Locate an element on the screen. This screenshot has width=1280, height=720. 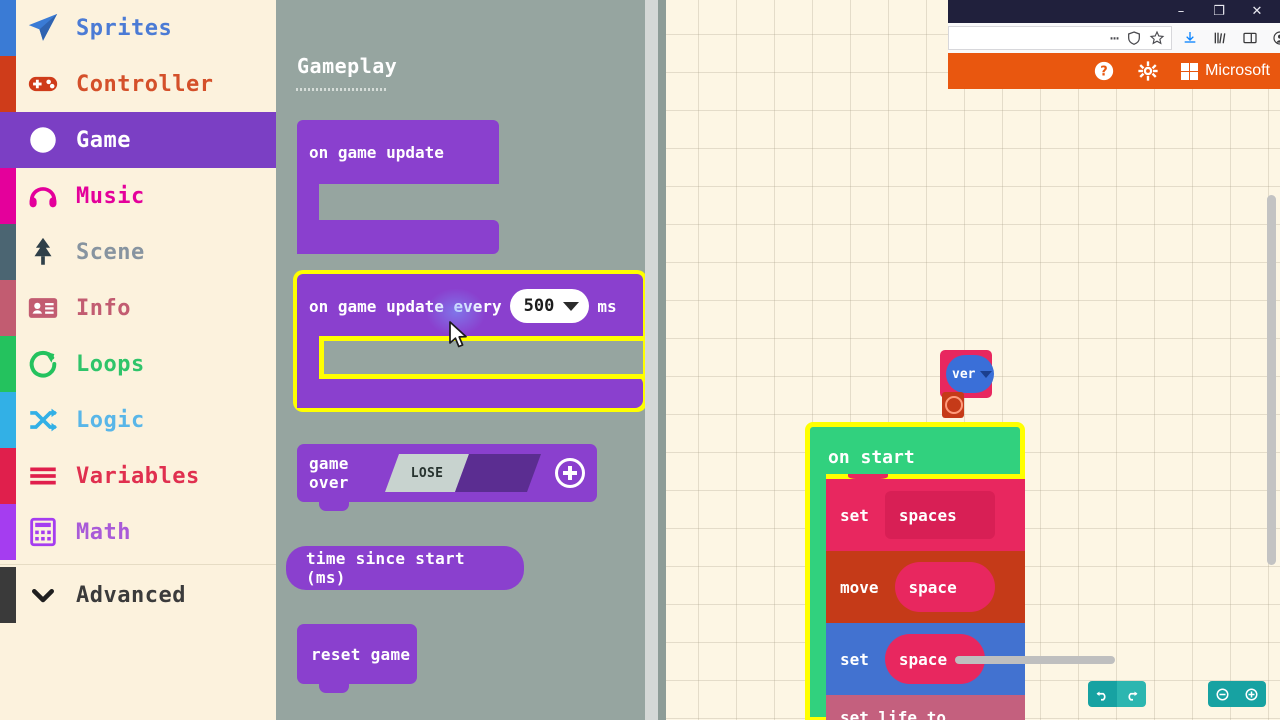
id-card-icon is located at coordinates (43, 308).